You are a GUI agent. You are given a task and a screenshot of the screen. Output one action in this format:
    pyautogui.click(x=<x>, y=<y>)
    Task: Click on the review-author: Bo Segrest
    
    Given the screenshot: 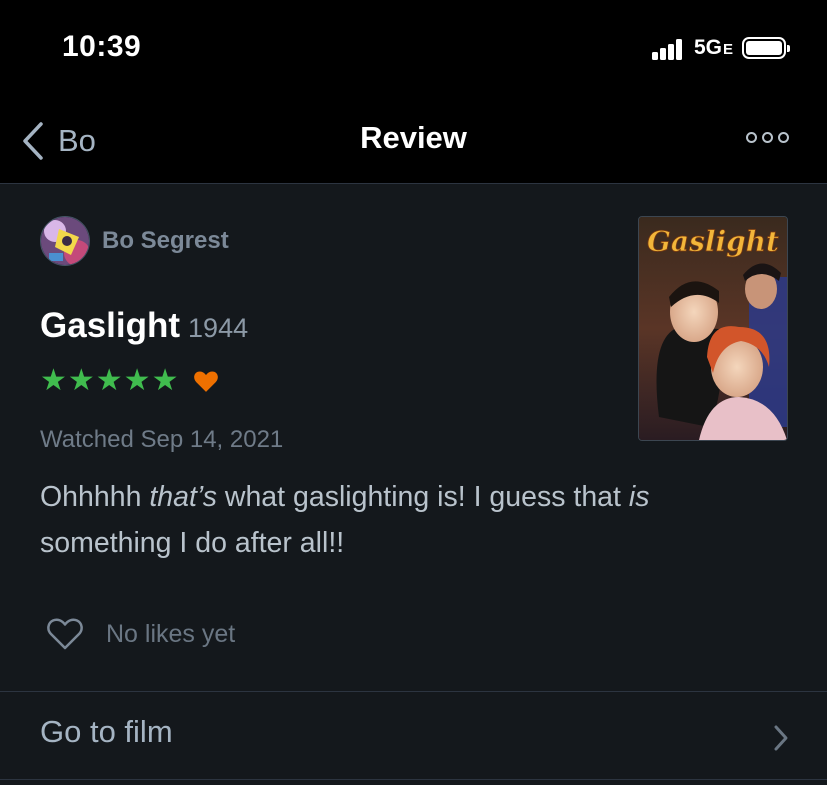 What is the action you would take?
    pyautogui.click(x=134, y=241)
    